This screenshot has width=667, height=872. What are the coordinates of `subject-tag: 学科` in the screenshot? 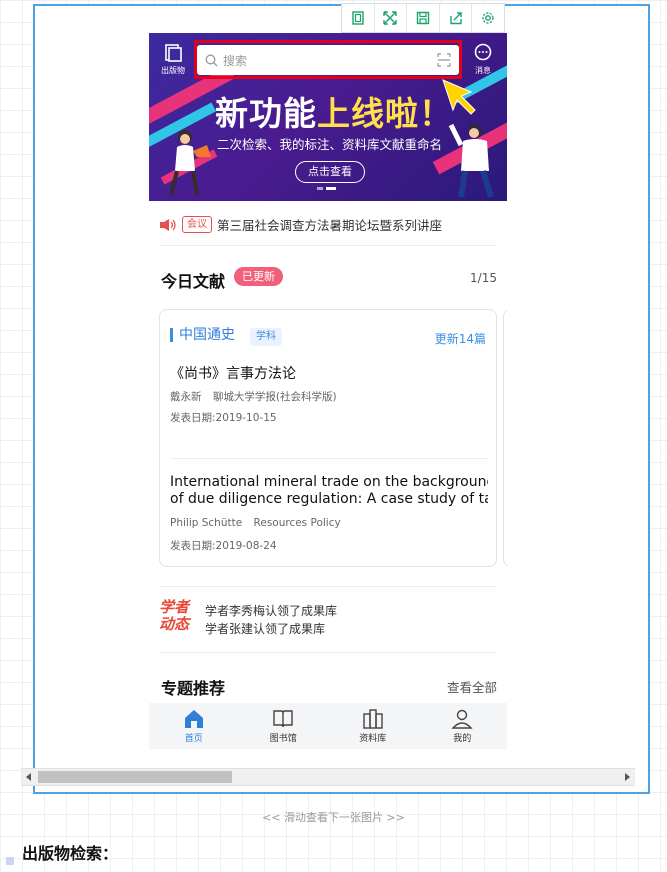 It's located at (266, 337).